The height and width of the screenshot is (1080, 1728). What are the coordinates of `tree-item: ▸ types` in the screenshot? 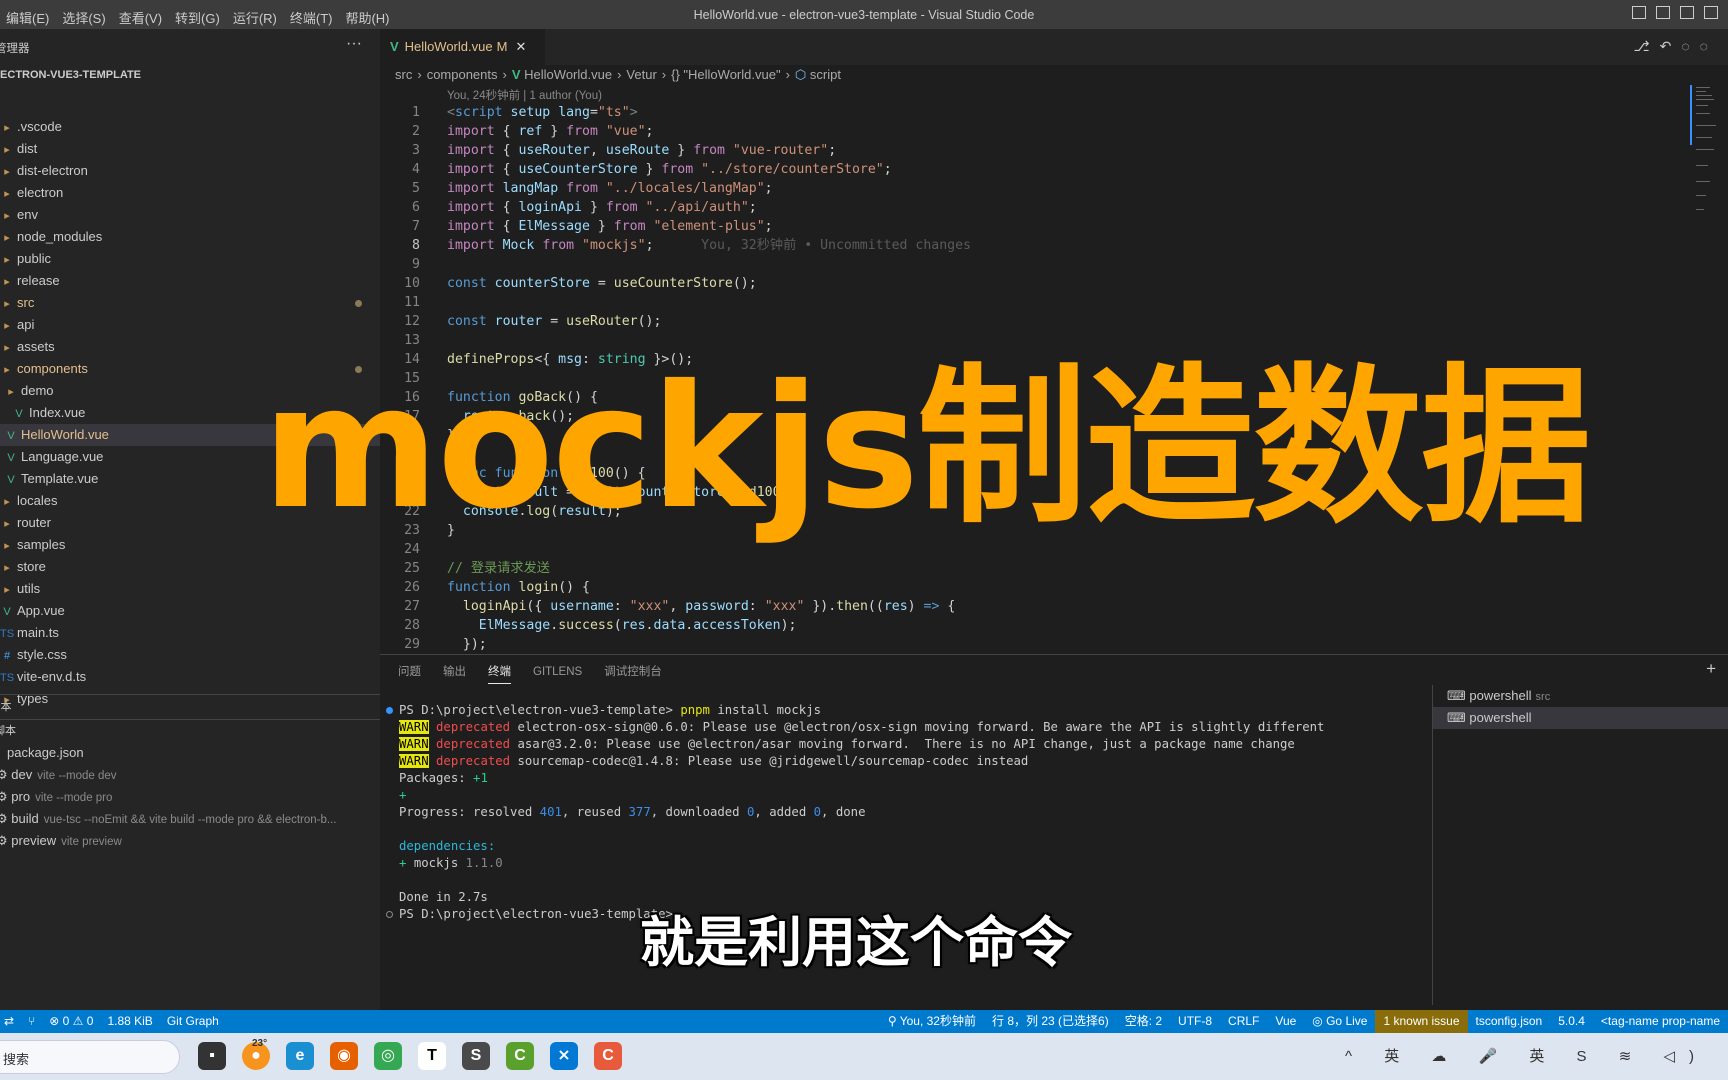 It's located at (190, 699).